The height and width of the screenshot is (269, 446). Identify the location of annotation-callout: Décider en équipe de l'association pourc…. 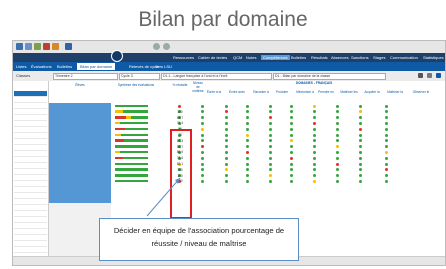
(199, 239).